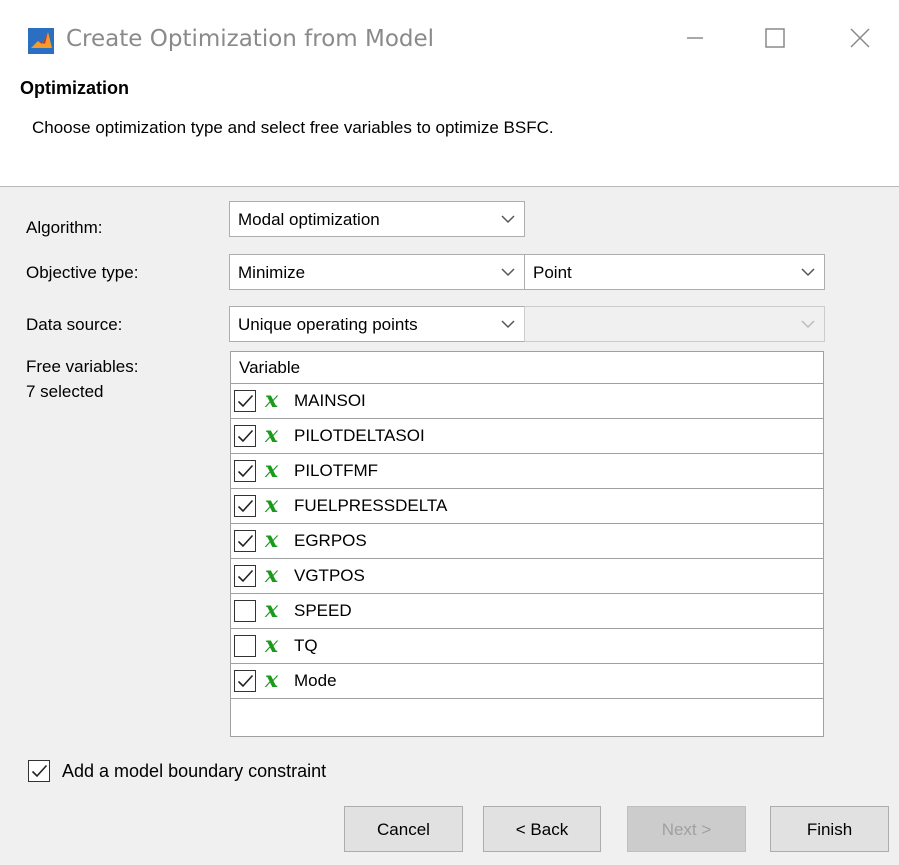  Describe the element at coordinates (41, 41) in the screenshot. I see `matlab-logo-icon` at that location.